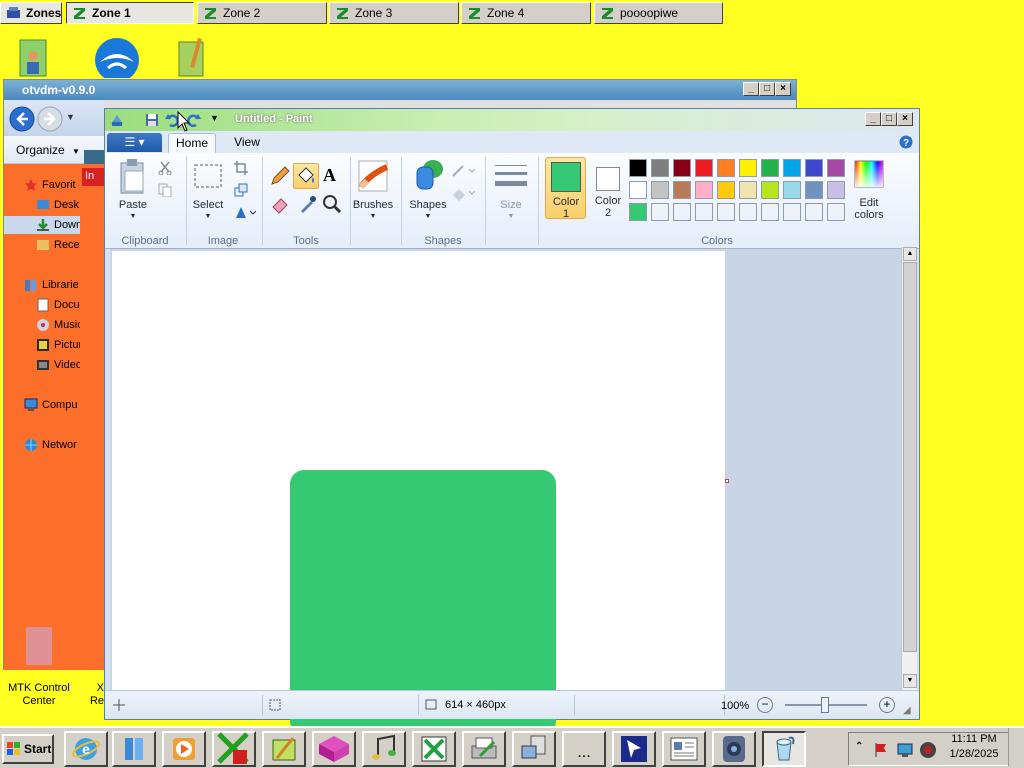  Describe the element at coordinates (910, 681) in the screenshot. I see `scroll-down-icon: ▼` at that location.